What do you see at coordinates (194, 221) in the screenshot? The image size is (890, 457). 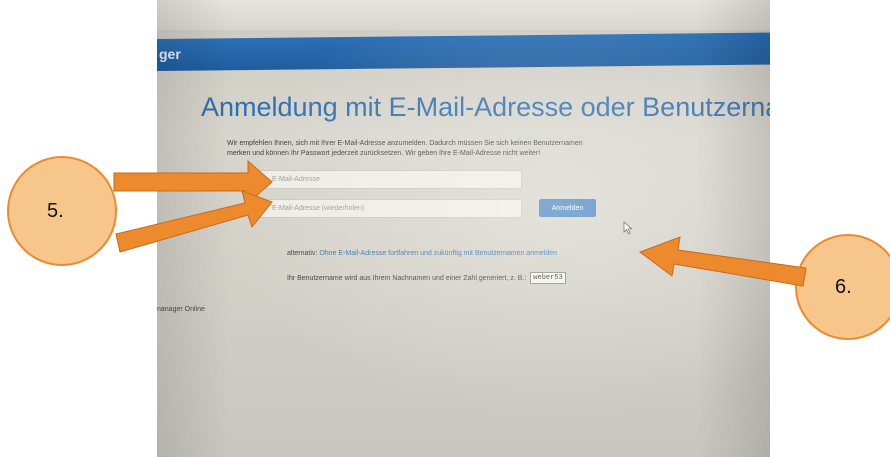 I see `arrow-to-email-repeat-field` at bounding box center [194, 221].